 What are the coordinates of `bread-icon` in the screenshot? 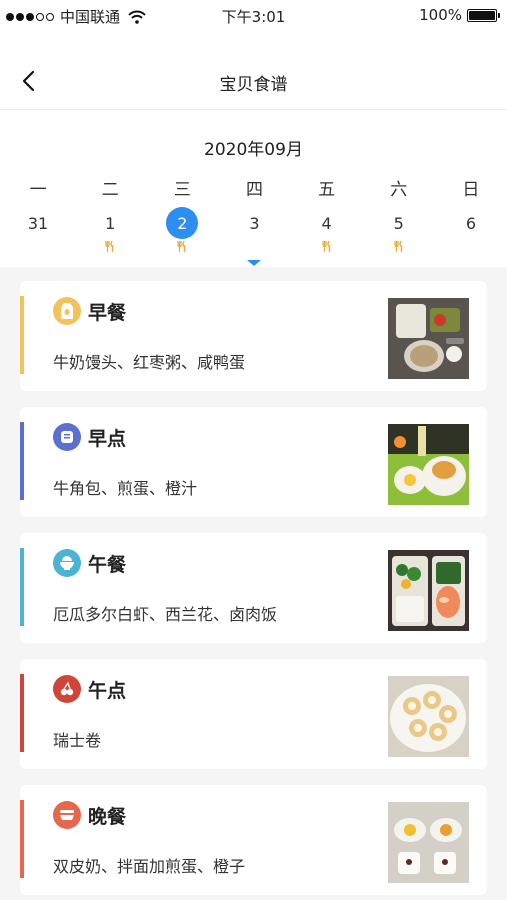 It's located at (67, 437).